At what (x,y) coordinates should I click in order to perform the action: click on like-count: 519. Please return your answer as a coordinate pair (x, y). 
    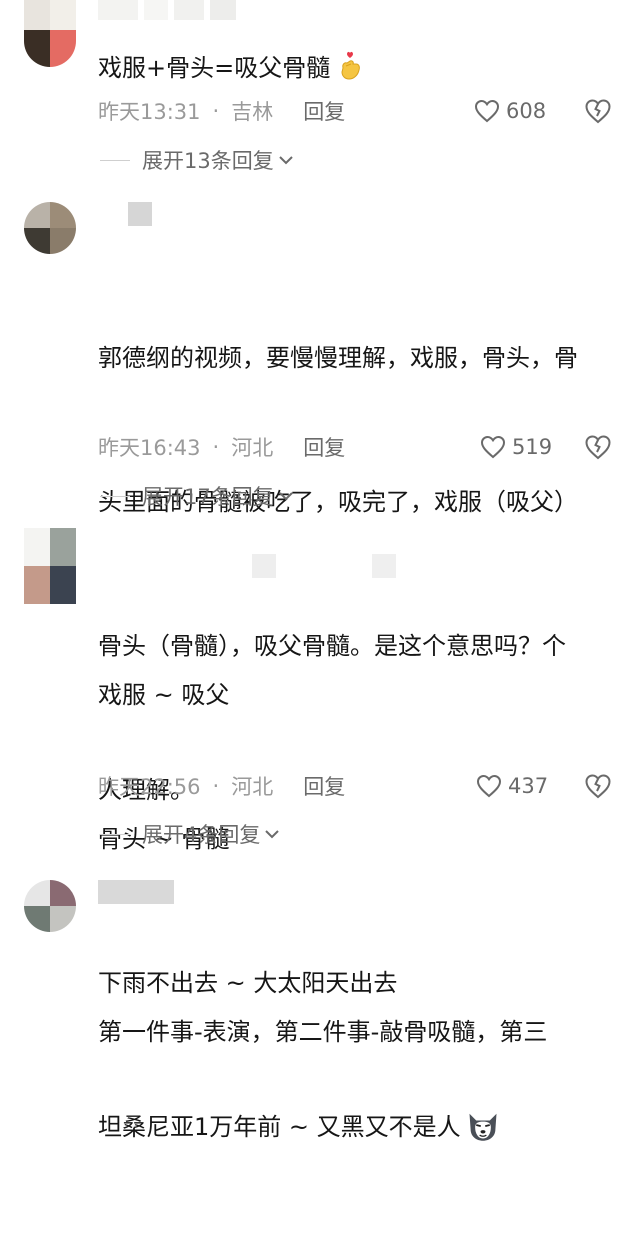
    Looking at the image, I should click on (532, 447).